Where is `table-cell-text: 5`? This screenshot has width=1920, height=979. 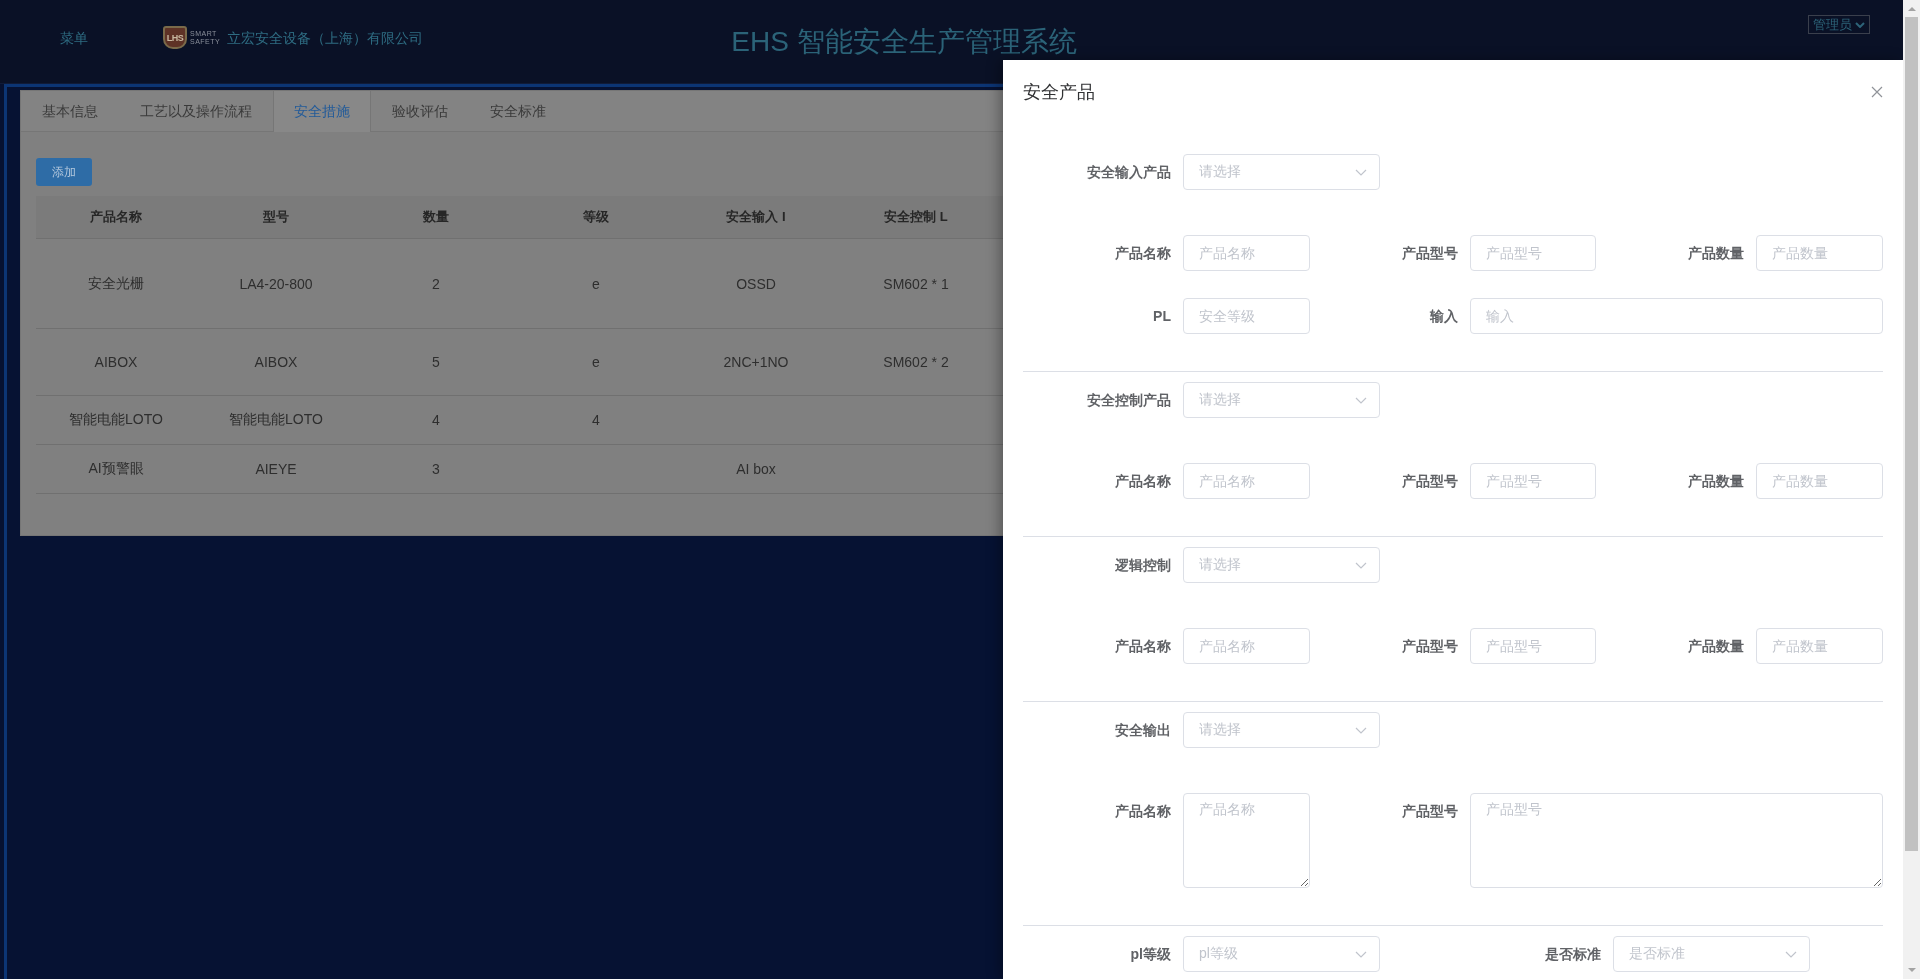 table-cell-text: 5 is located at coordinates (436, 362).